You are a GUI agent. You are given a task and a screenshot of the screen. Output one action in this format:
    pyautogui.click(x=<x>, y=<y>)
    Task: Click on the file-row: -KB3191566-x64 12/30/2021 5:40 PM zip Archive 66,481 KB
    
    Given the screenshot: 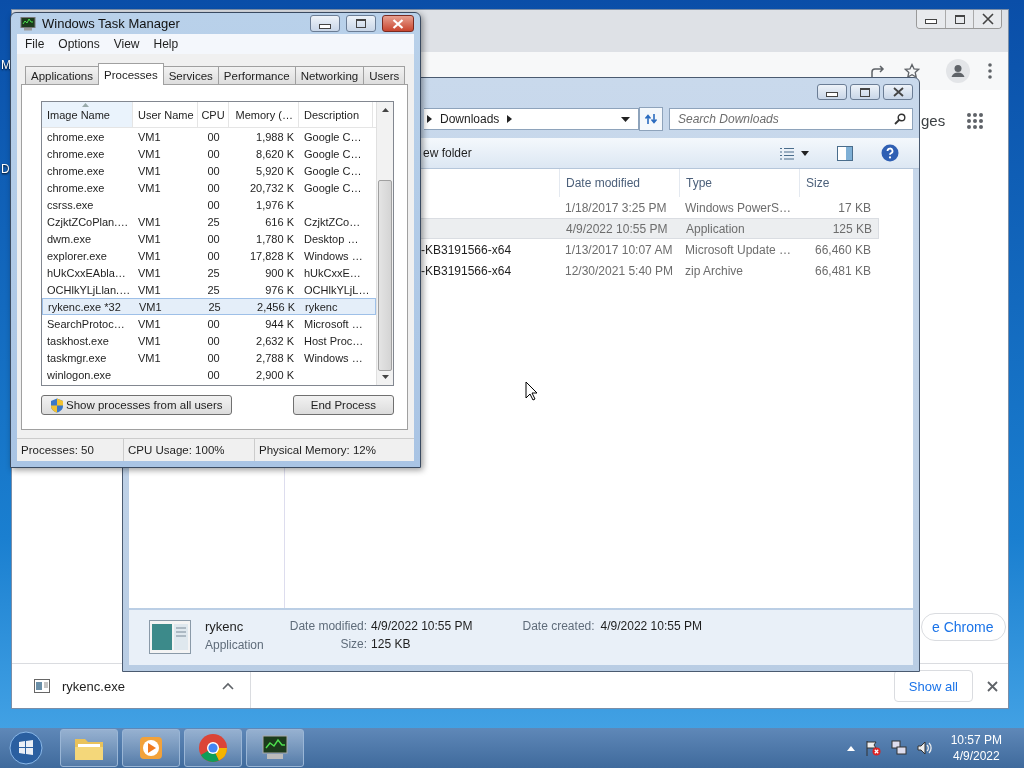 What is the action you would take?
    pyautogui.click(x=649, y=270)
    